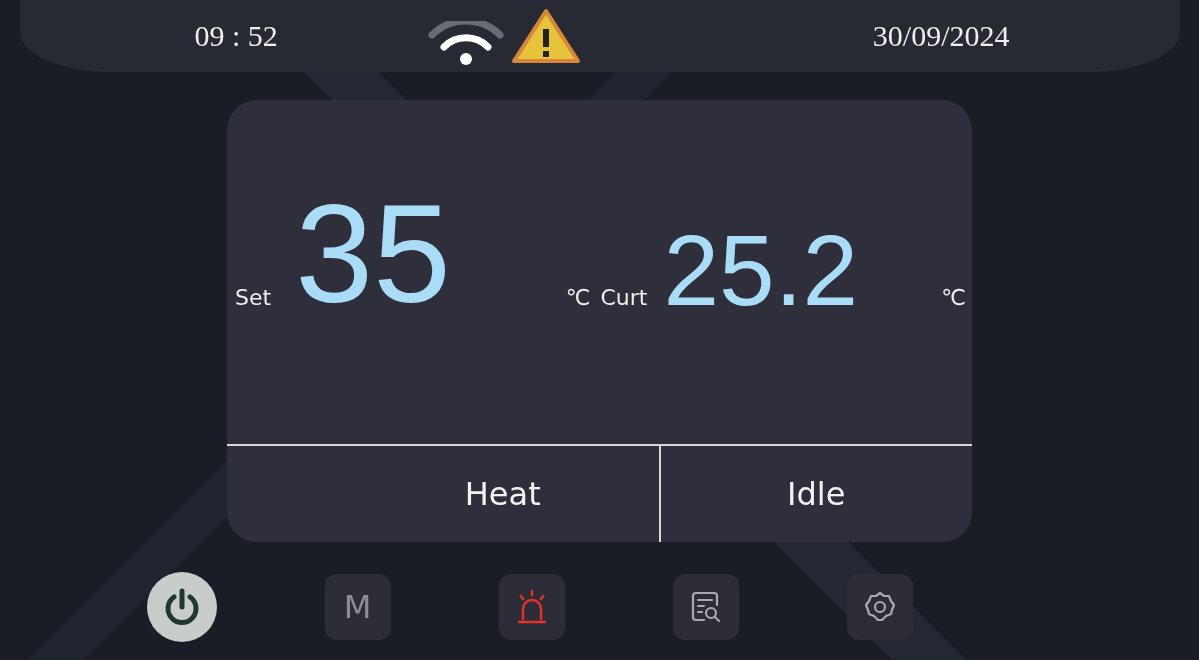  Describe the element at coordinates (624, 297) in the screenshot. I see `current-label: Curt` at that location.